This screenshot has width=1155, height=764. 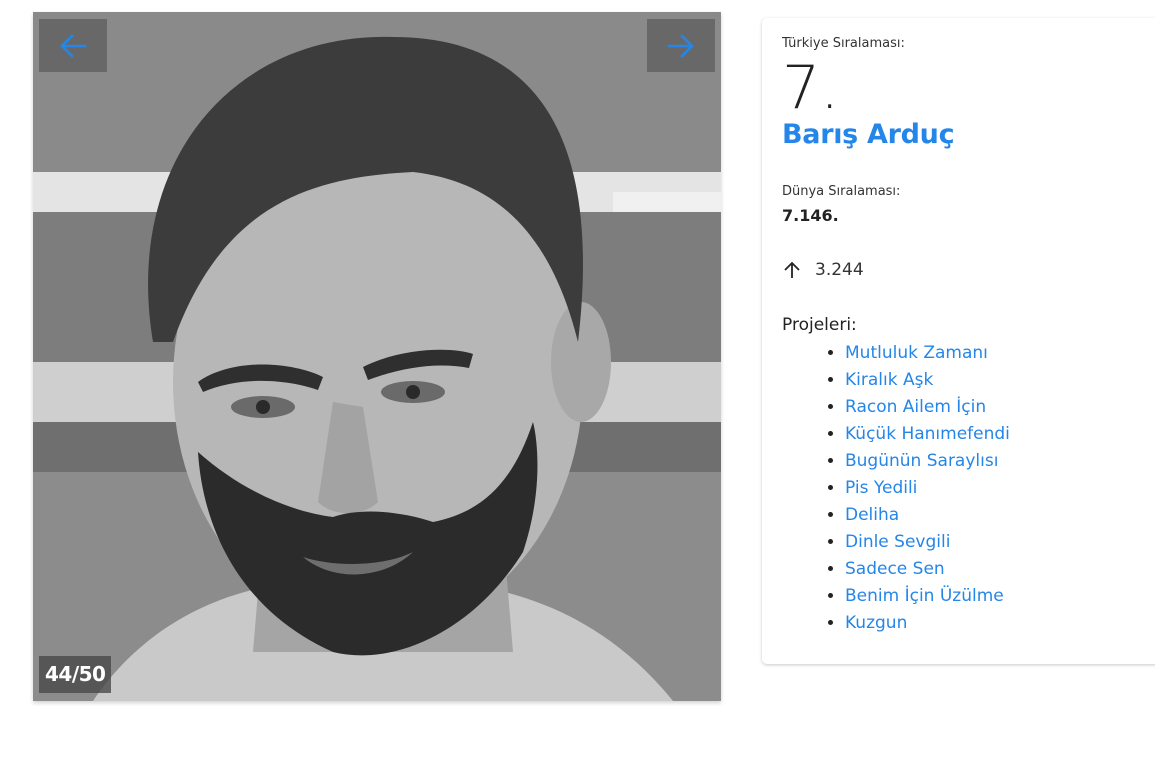 I want to click on list-item: Kiralık Aşk, so click(x=927, y=380).